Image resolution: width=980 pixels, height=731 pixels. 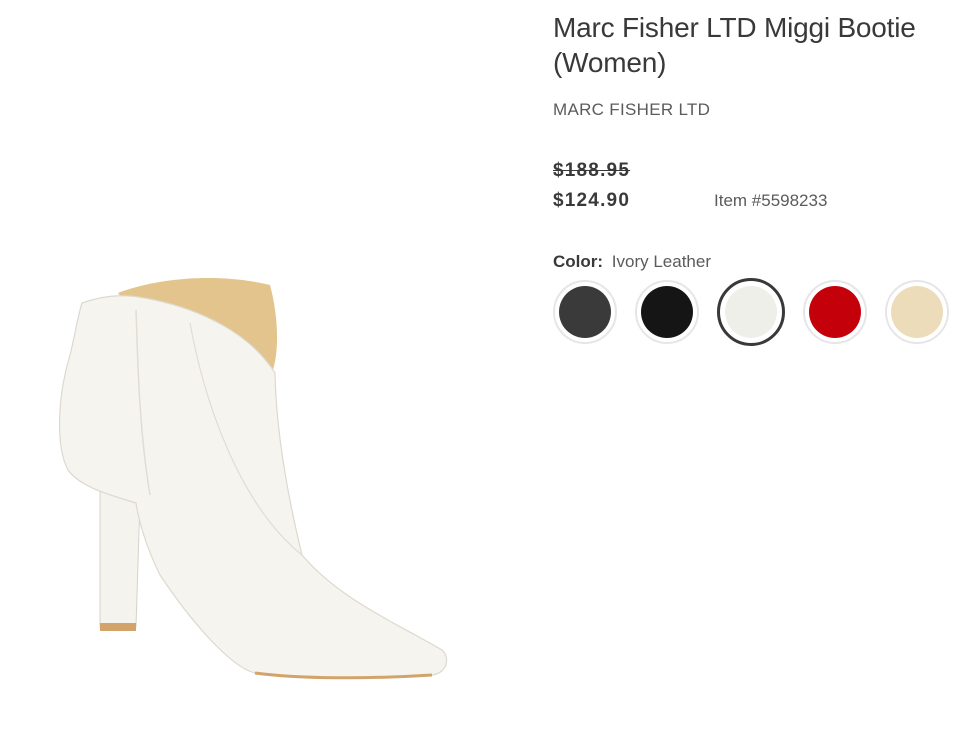 What do you see at coordinates (734, 45) in the screenshot?
I see `product-title: Marc Fisher LTD Miggi Bootie (Women)` at bounding box center [734, 45].